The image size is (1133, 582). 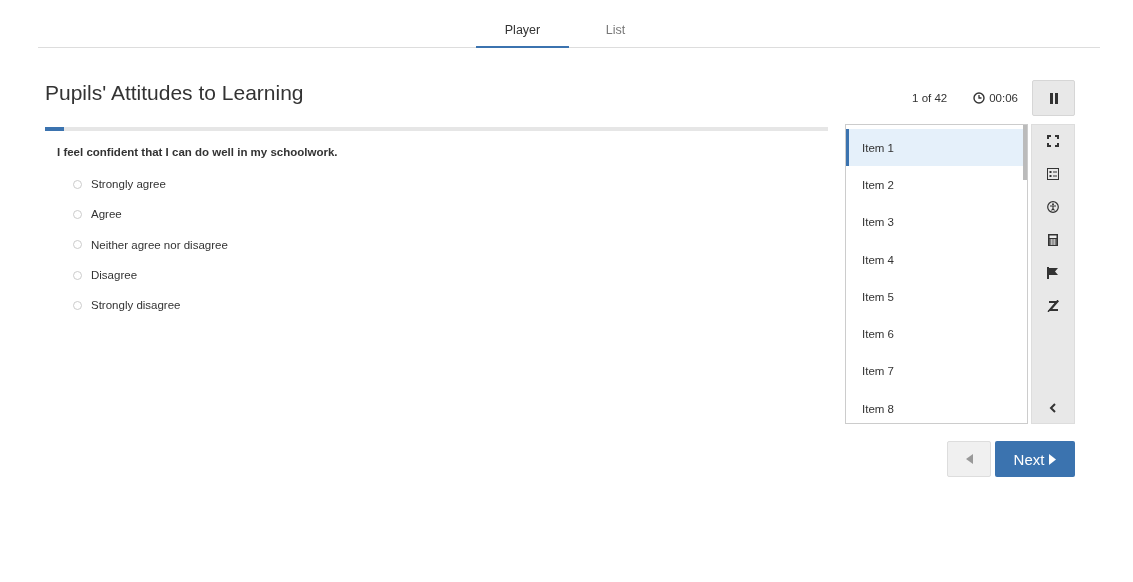 What do you see at coordinates (1053, 240) in the screenshot?
I see `calculator-icon` at bounding box center [1053, 240].